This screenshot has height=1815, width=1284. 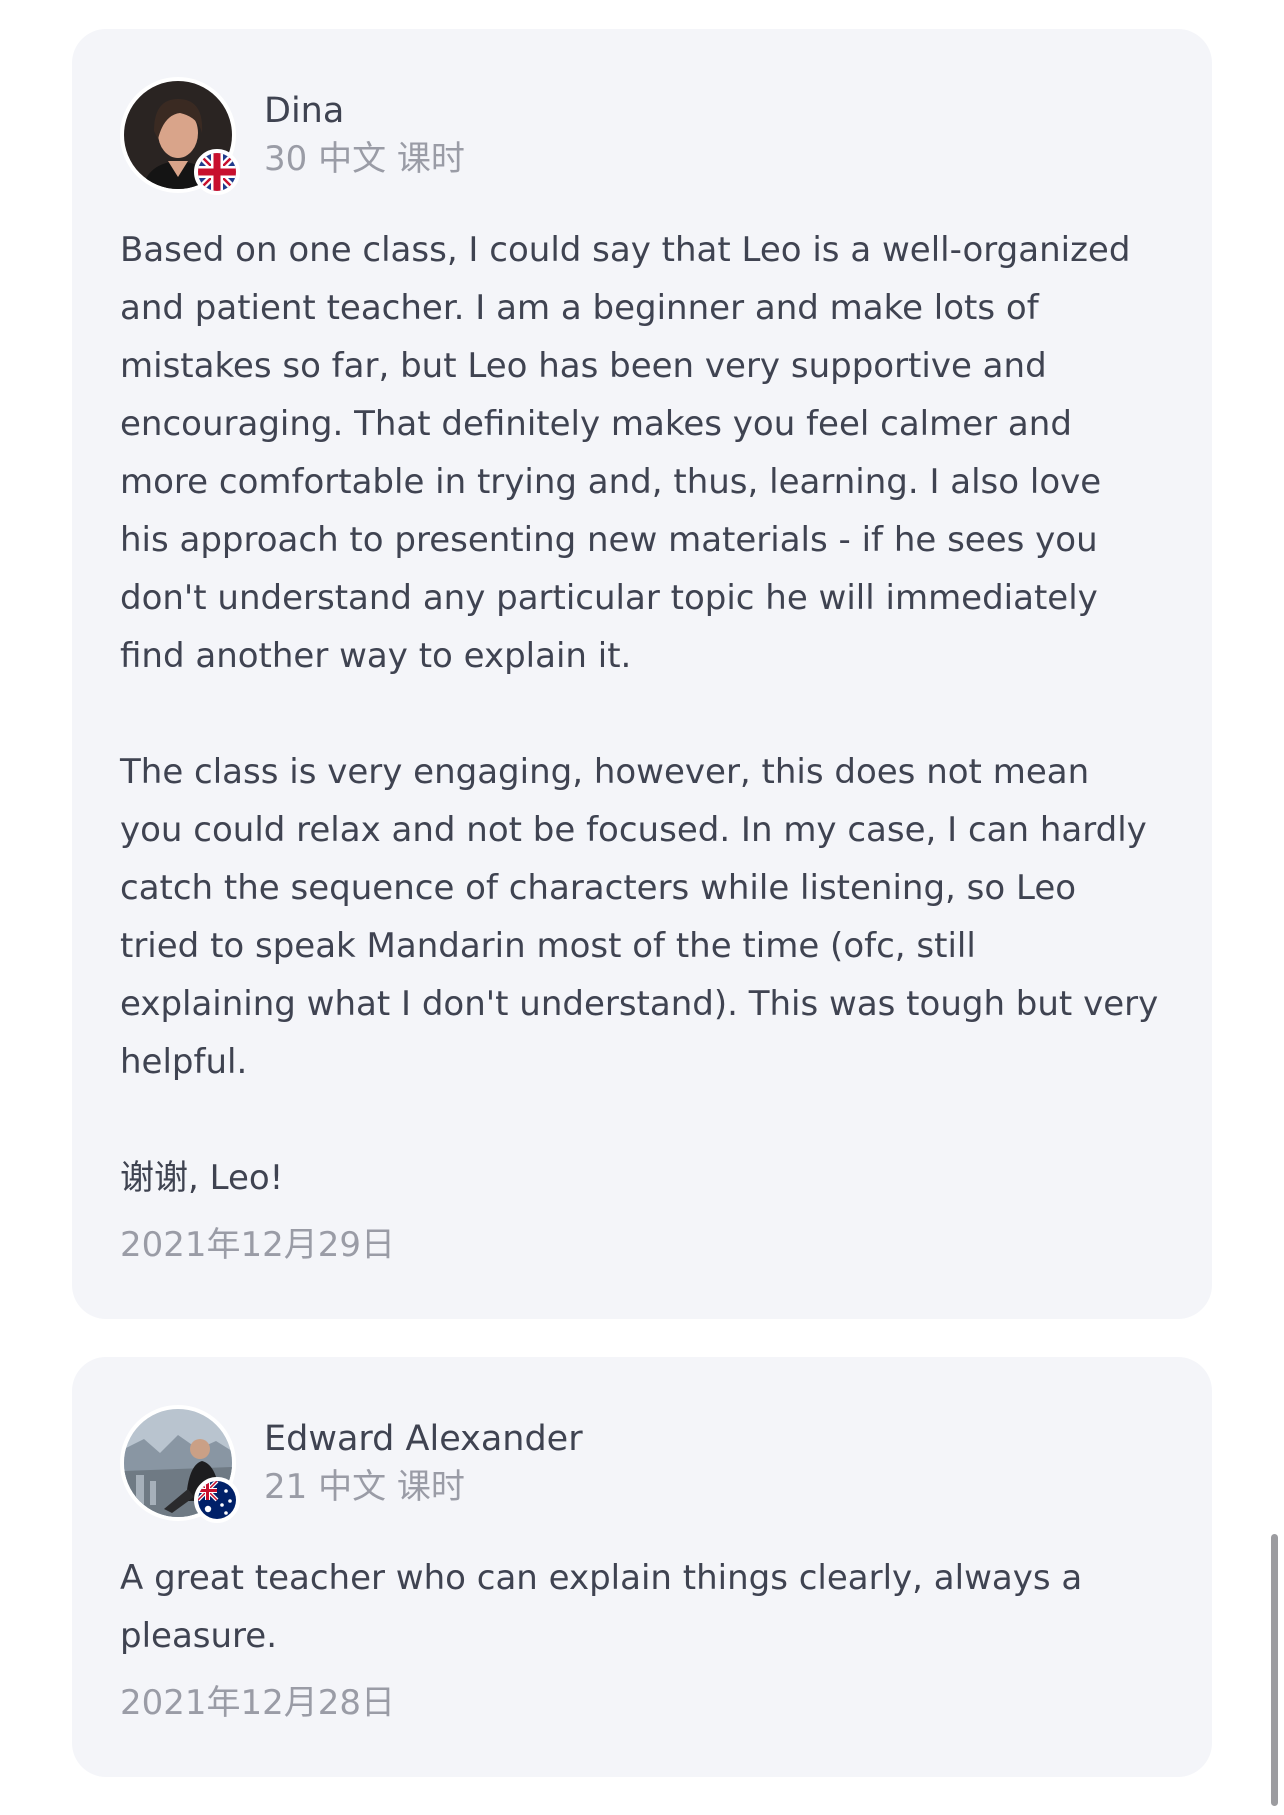 What do you see at coordinates (642, 136) in the screenshot?
I see `review-header: Dina 30 中文 课时` at bounding box center [642, 136].